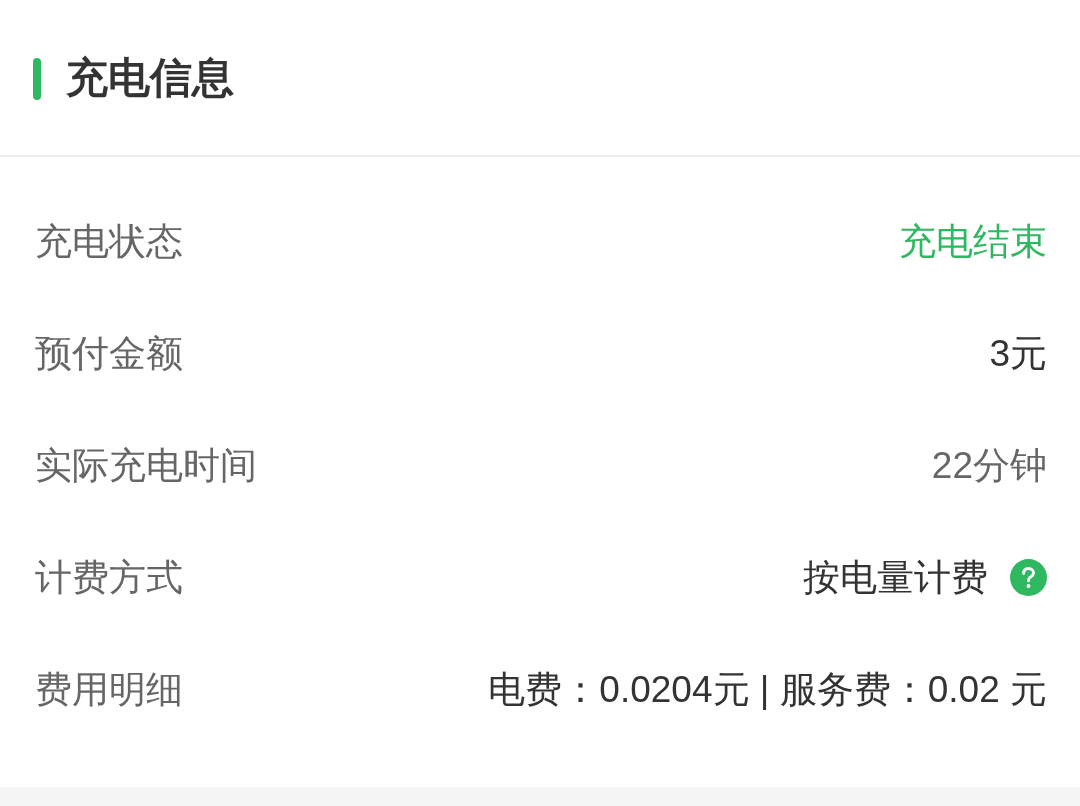  Describe the element at coordinates (109, 241) in the screenshot. I see `row-label: 充电状态` at that location.